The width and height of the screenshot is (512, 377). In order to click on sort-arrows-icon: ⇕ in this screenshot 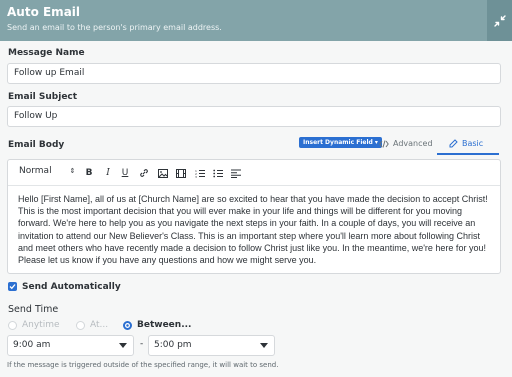, I will do `click(72, 170)`.